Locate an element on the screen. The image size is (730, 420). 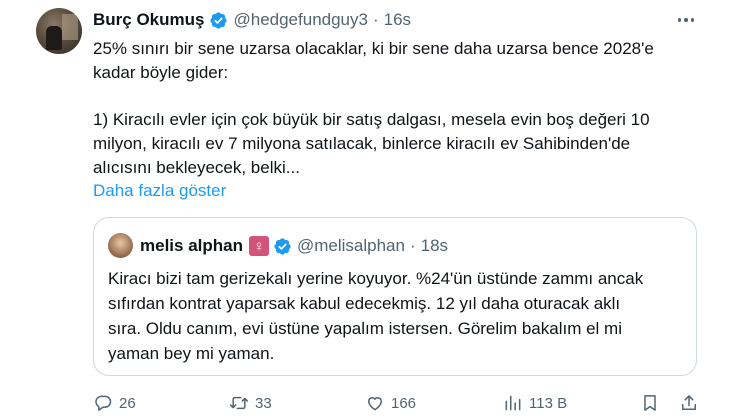
views-icon is located at coordinates (513, 403).